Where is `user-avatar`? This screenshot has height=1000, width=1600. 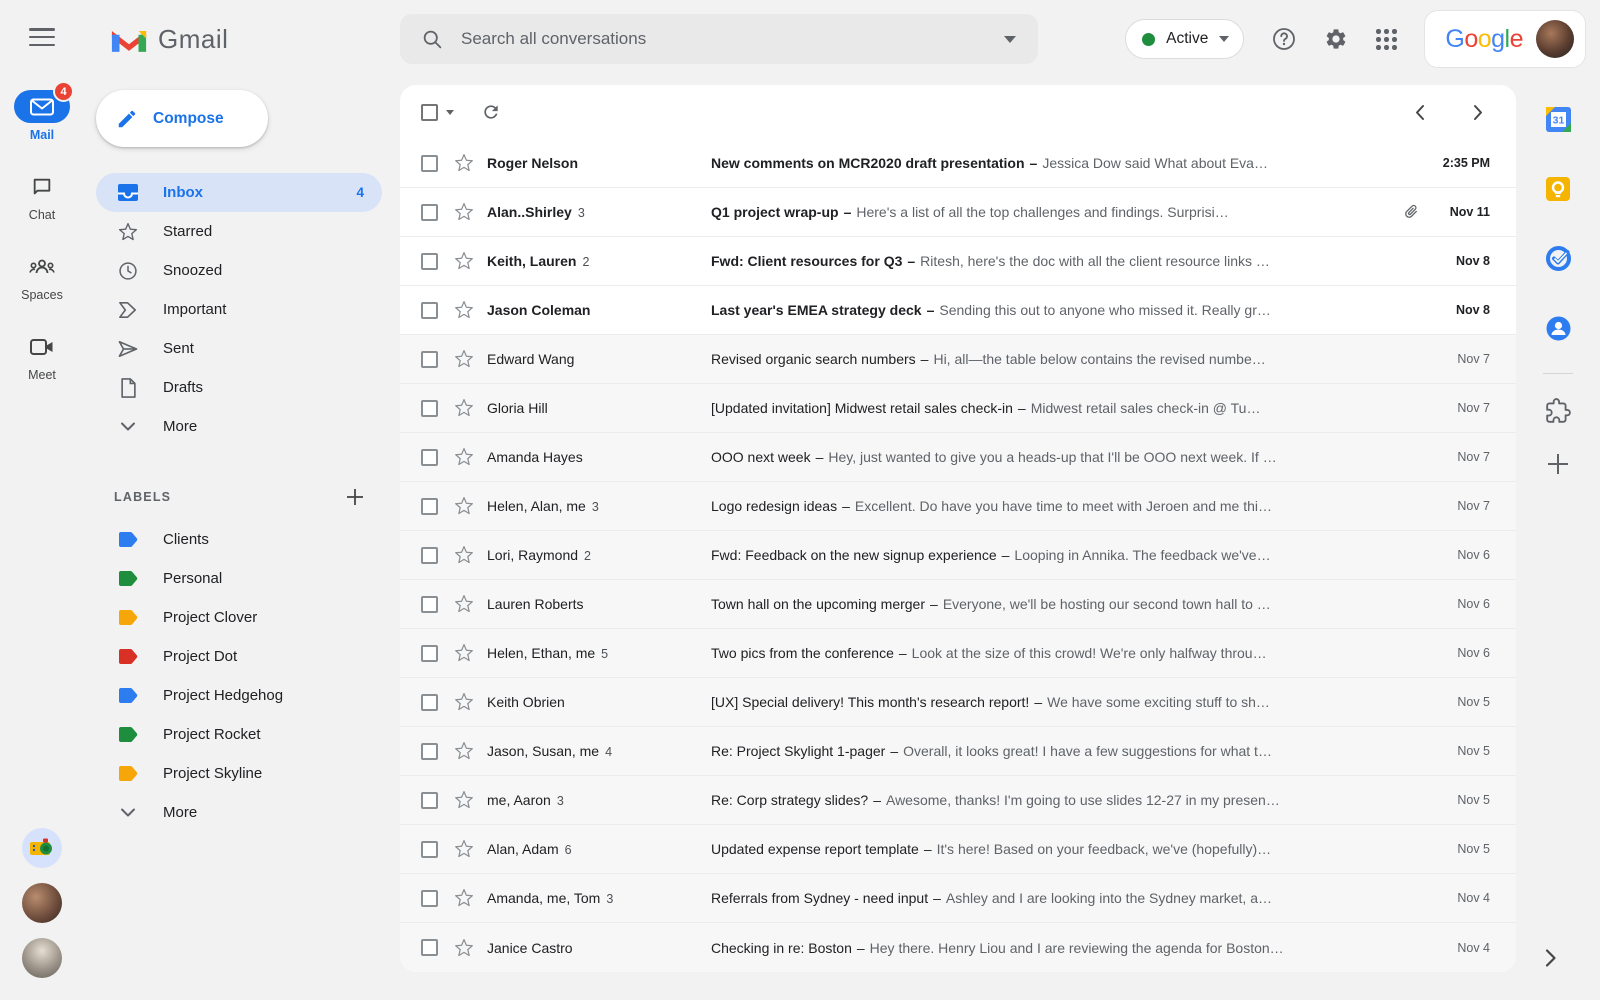 user-avatar is located at coordinates (1555, 39).